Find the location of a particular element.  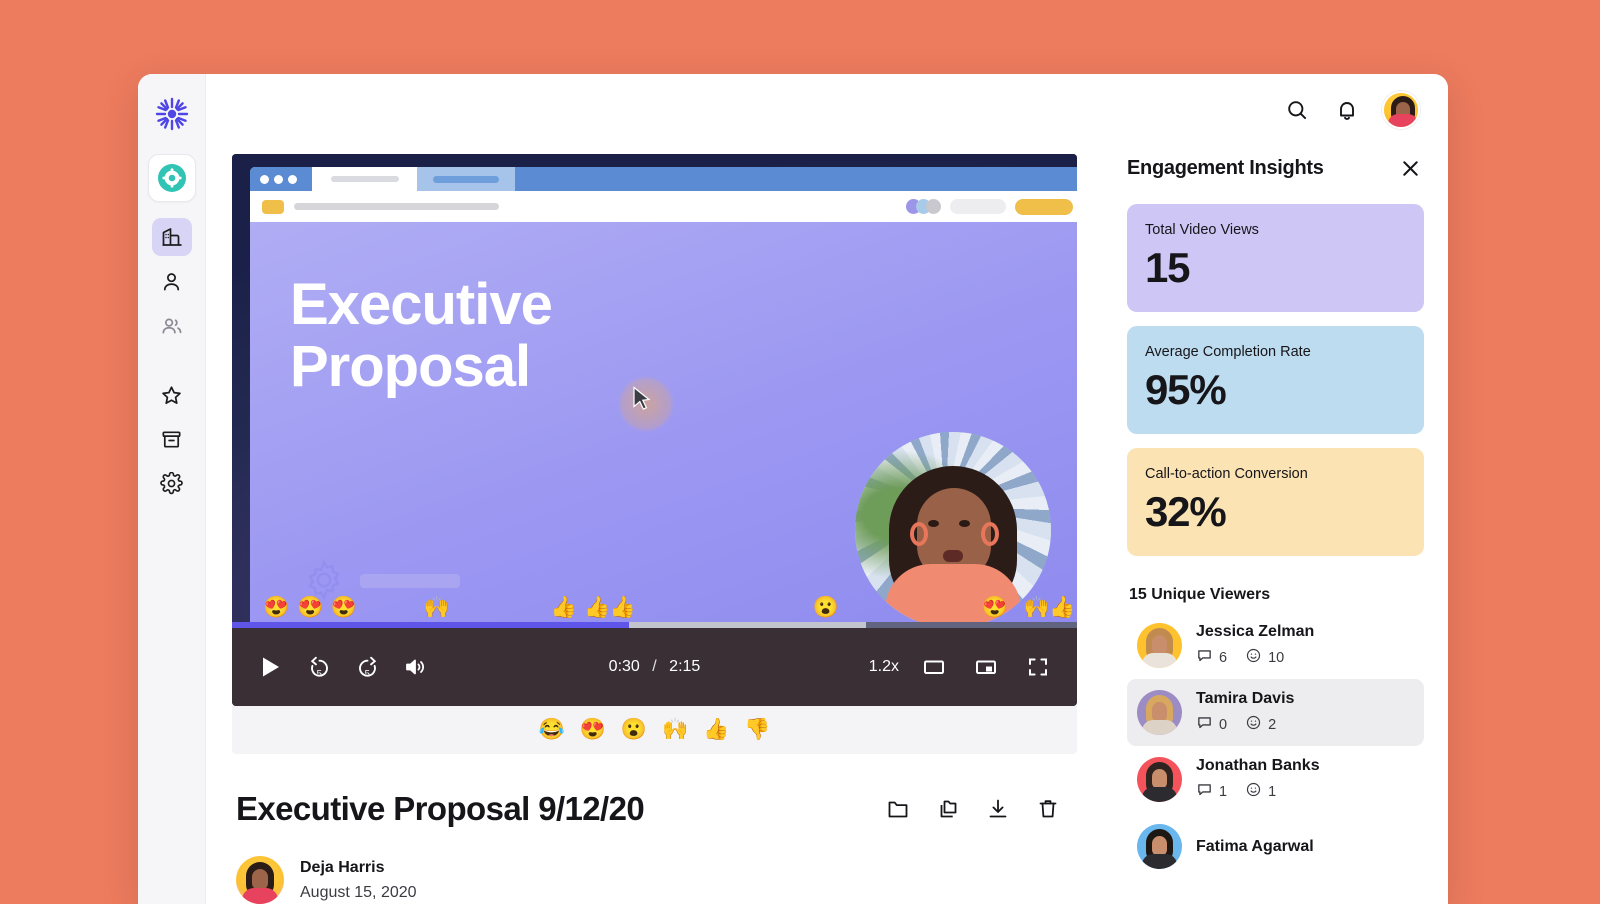

viewer-name: Tamira Davis is located at coordinates (1245, 698).